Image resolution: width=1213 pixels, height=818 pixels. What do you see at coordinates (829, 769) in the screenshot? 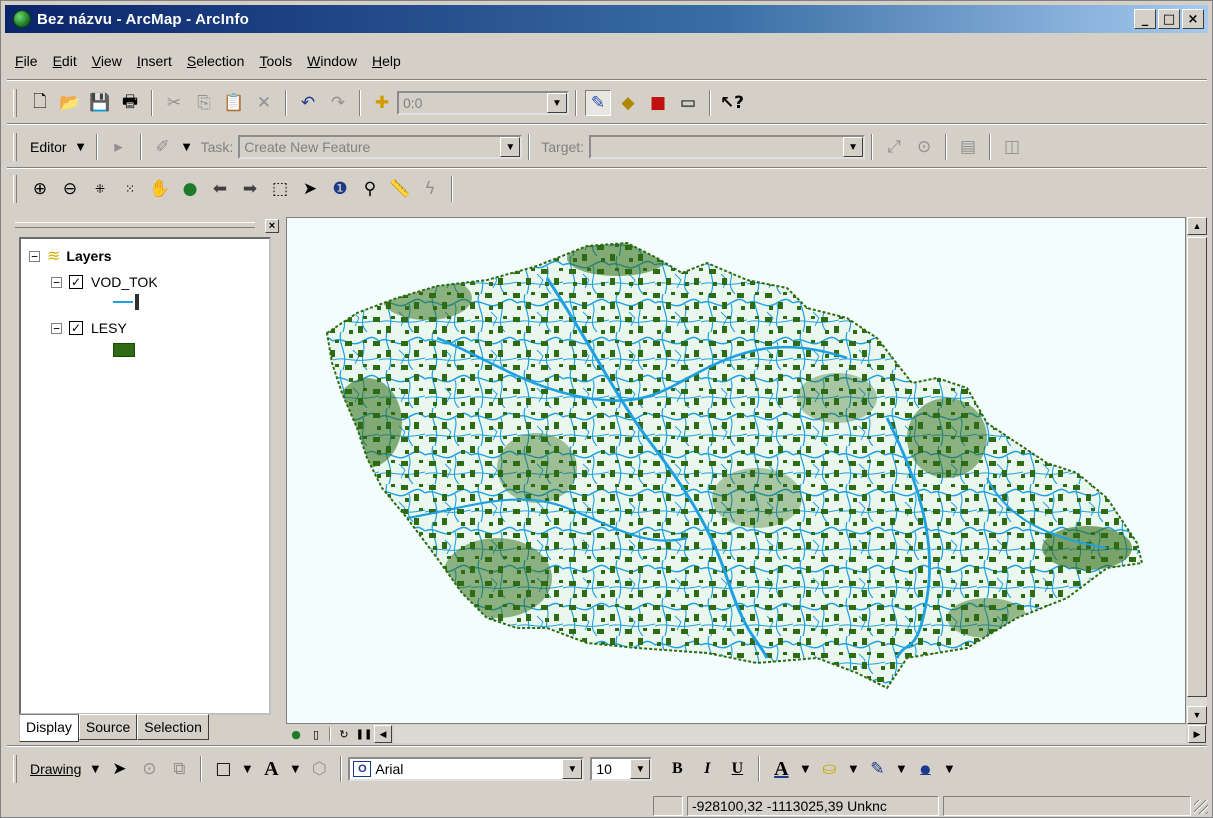
I see `fill-color-icon: ⛀` at bounding box center [829, 769].